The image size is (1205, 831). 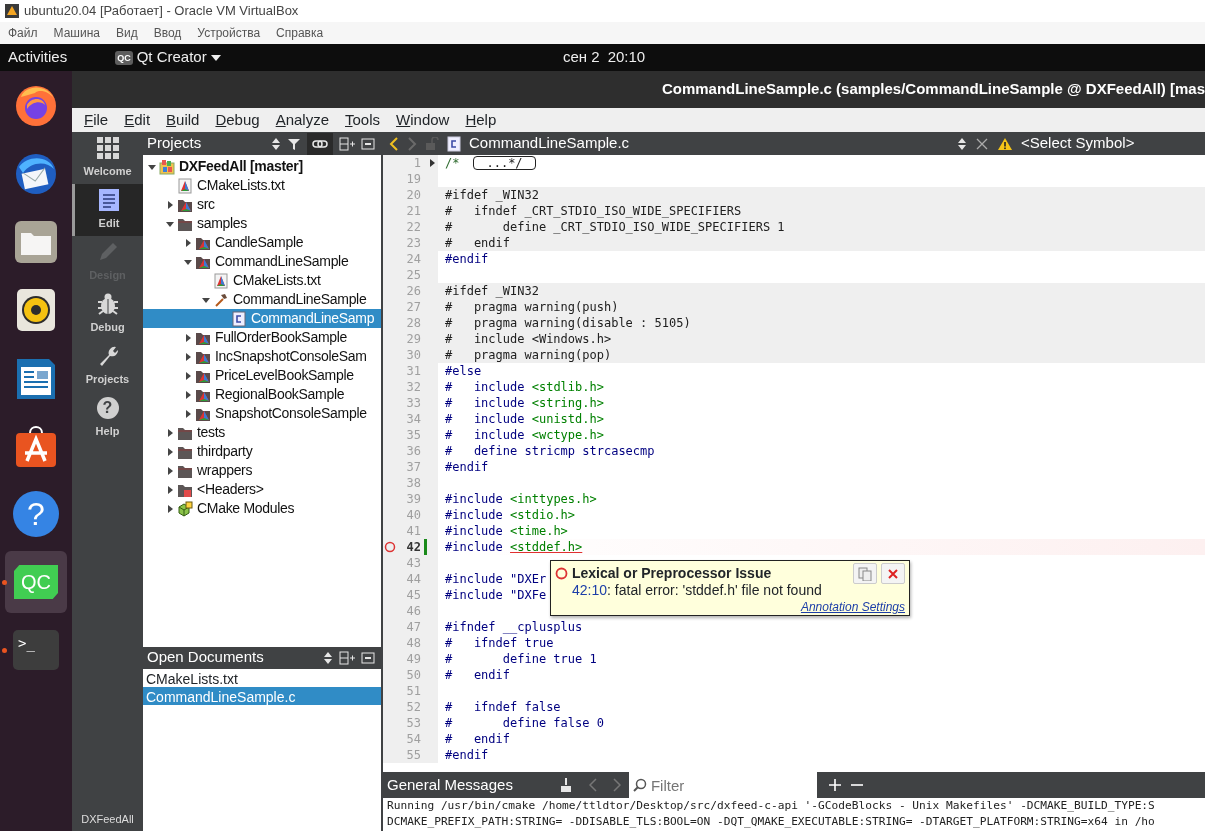 What do you see at coordinates (205, 657) in the screenshot?
I see `pane-title: Open Documents` at bounding box center [205, 657].